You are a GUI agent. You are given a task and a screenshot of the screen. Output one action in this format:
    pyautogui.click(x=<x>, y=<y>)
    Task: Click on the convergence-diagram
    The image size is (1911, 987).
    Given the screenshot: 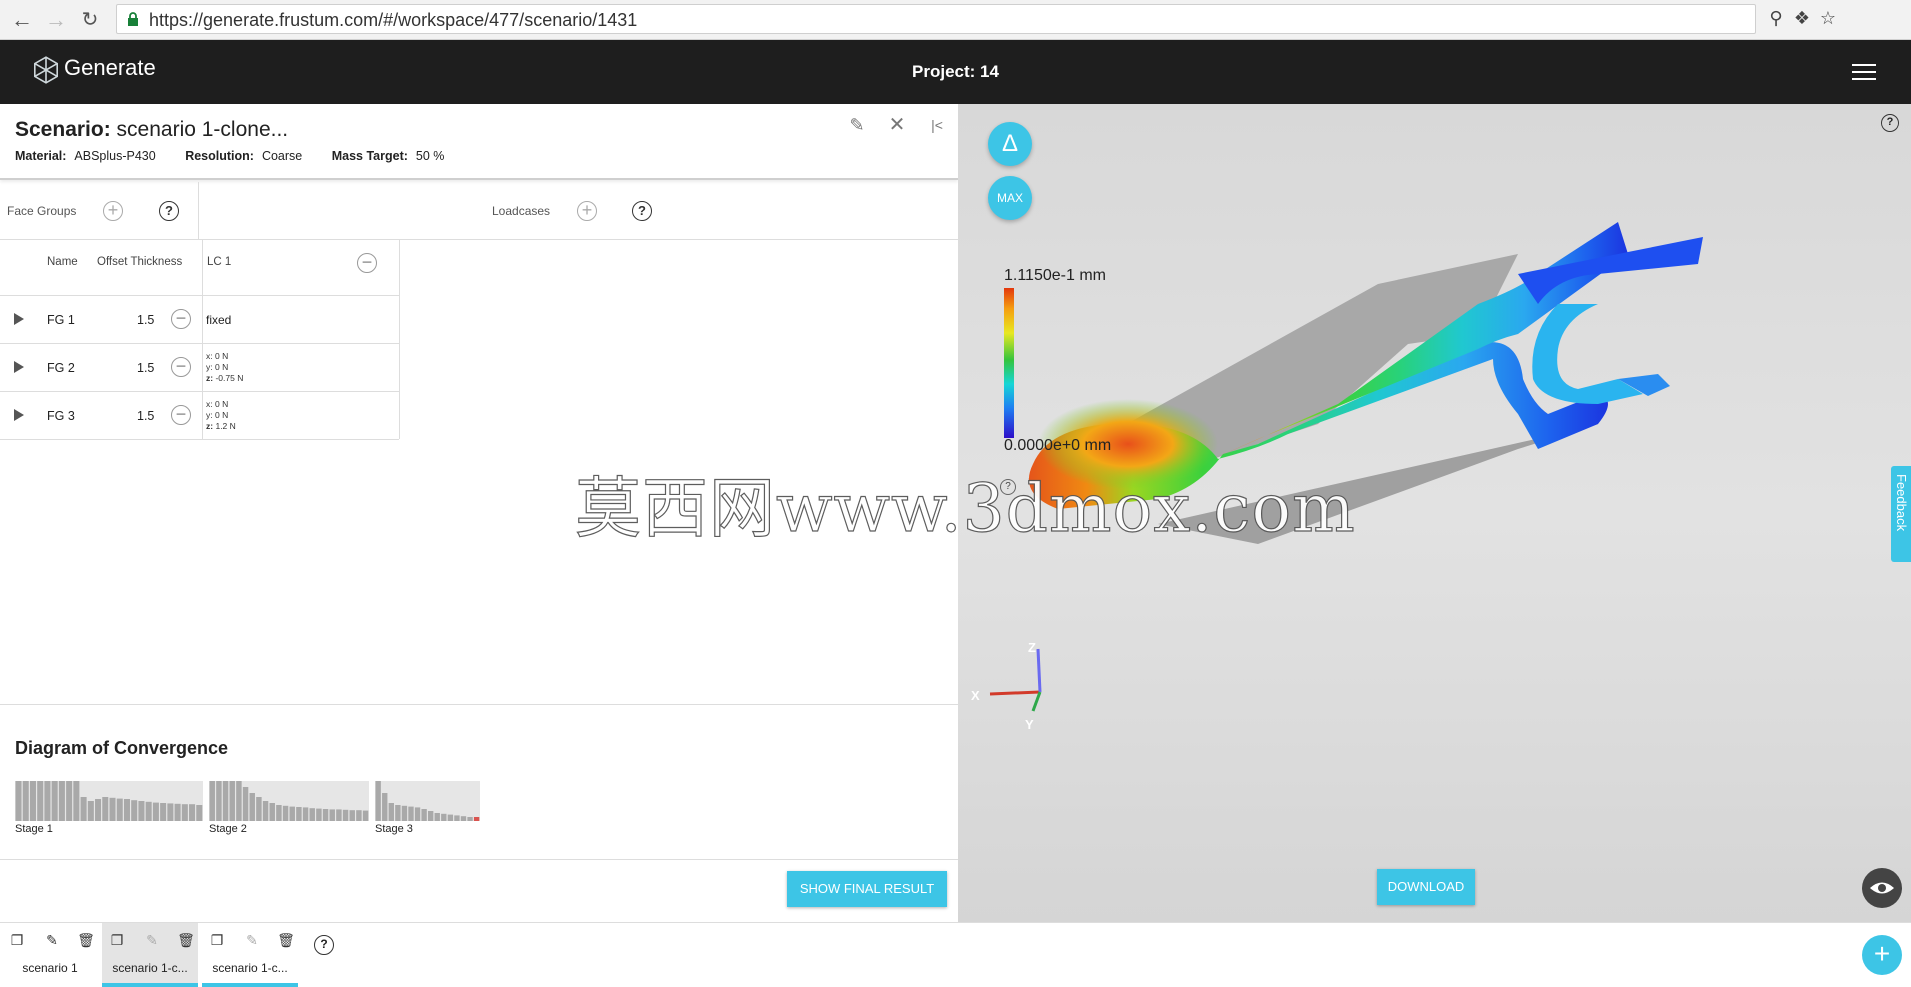 What is the action you would take?
    pyautogui.click(x=247, y=801)
    